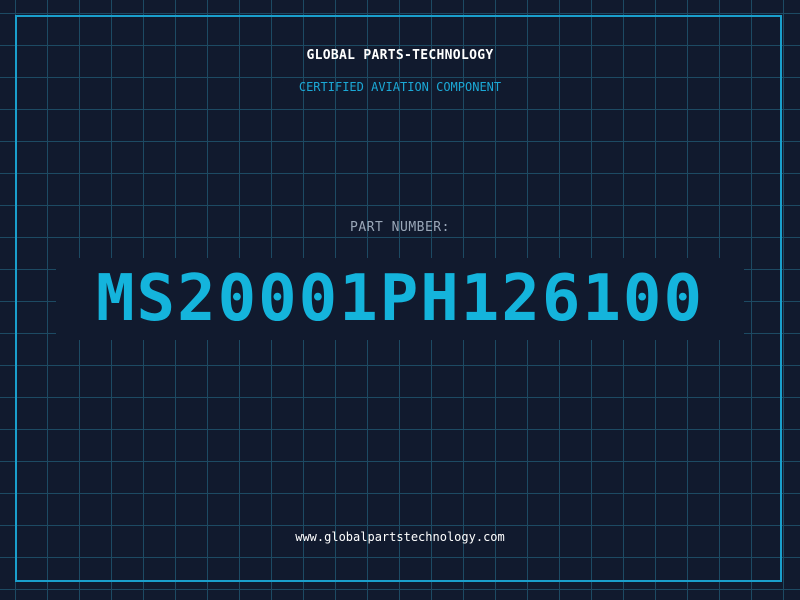  Describe the element at coordinates (400, 55) in the screenshot. I see `company-name: GLOBAL PARTS-TECHNOLOGY` at that location.